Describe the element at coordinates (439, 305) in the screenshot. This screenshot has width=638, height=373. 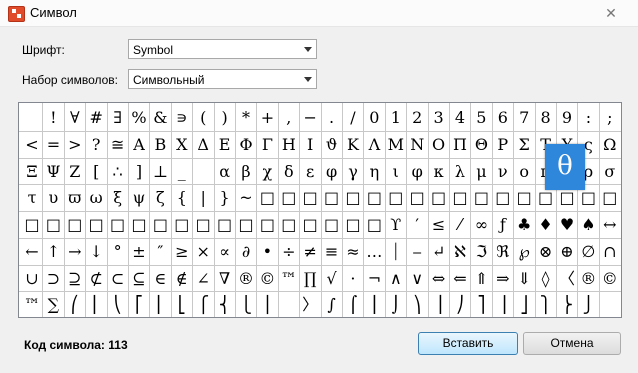
I see `symbol-cell: ⎟` at that location.